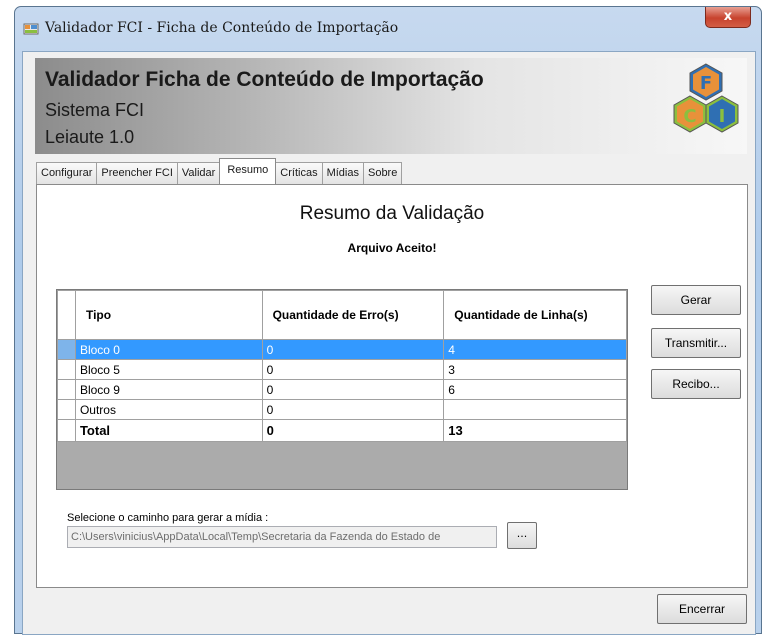  Describe the element at coordinates (535, 369) in the screenshot. I see `cell-linhas: 3` at that location.